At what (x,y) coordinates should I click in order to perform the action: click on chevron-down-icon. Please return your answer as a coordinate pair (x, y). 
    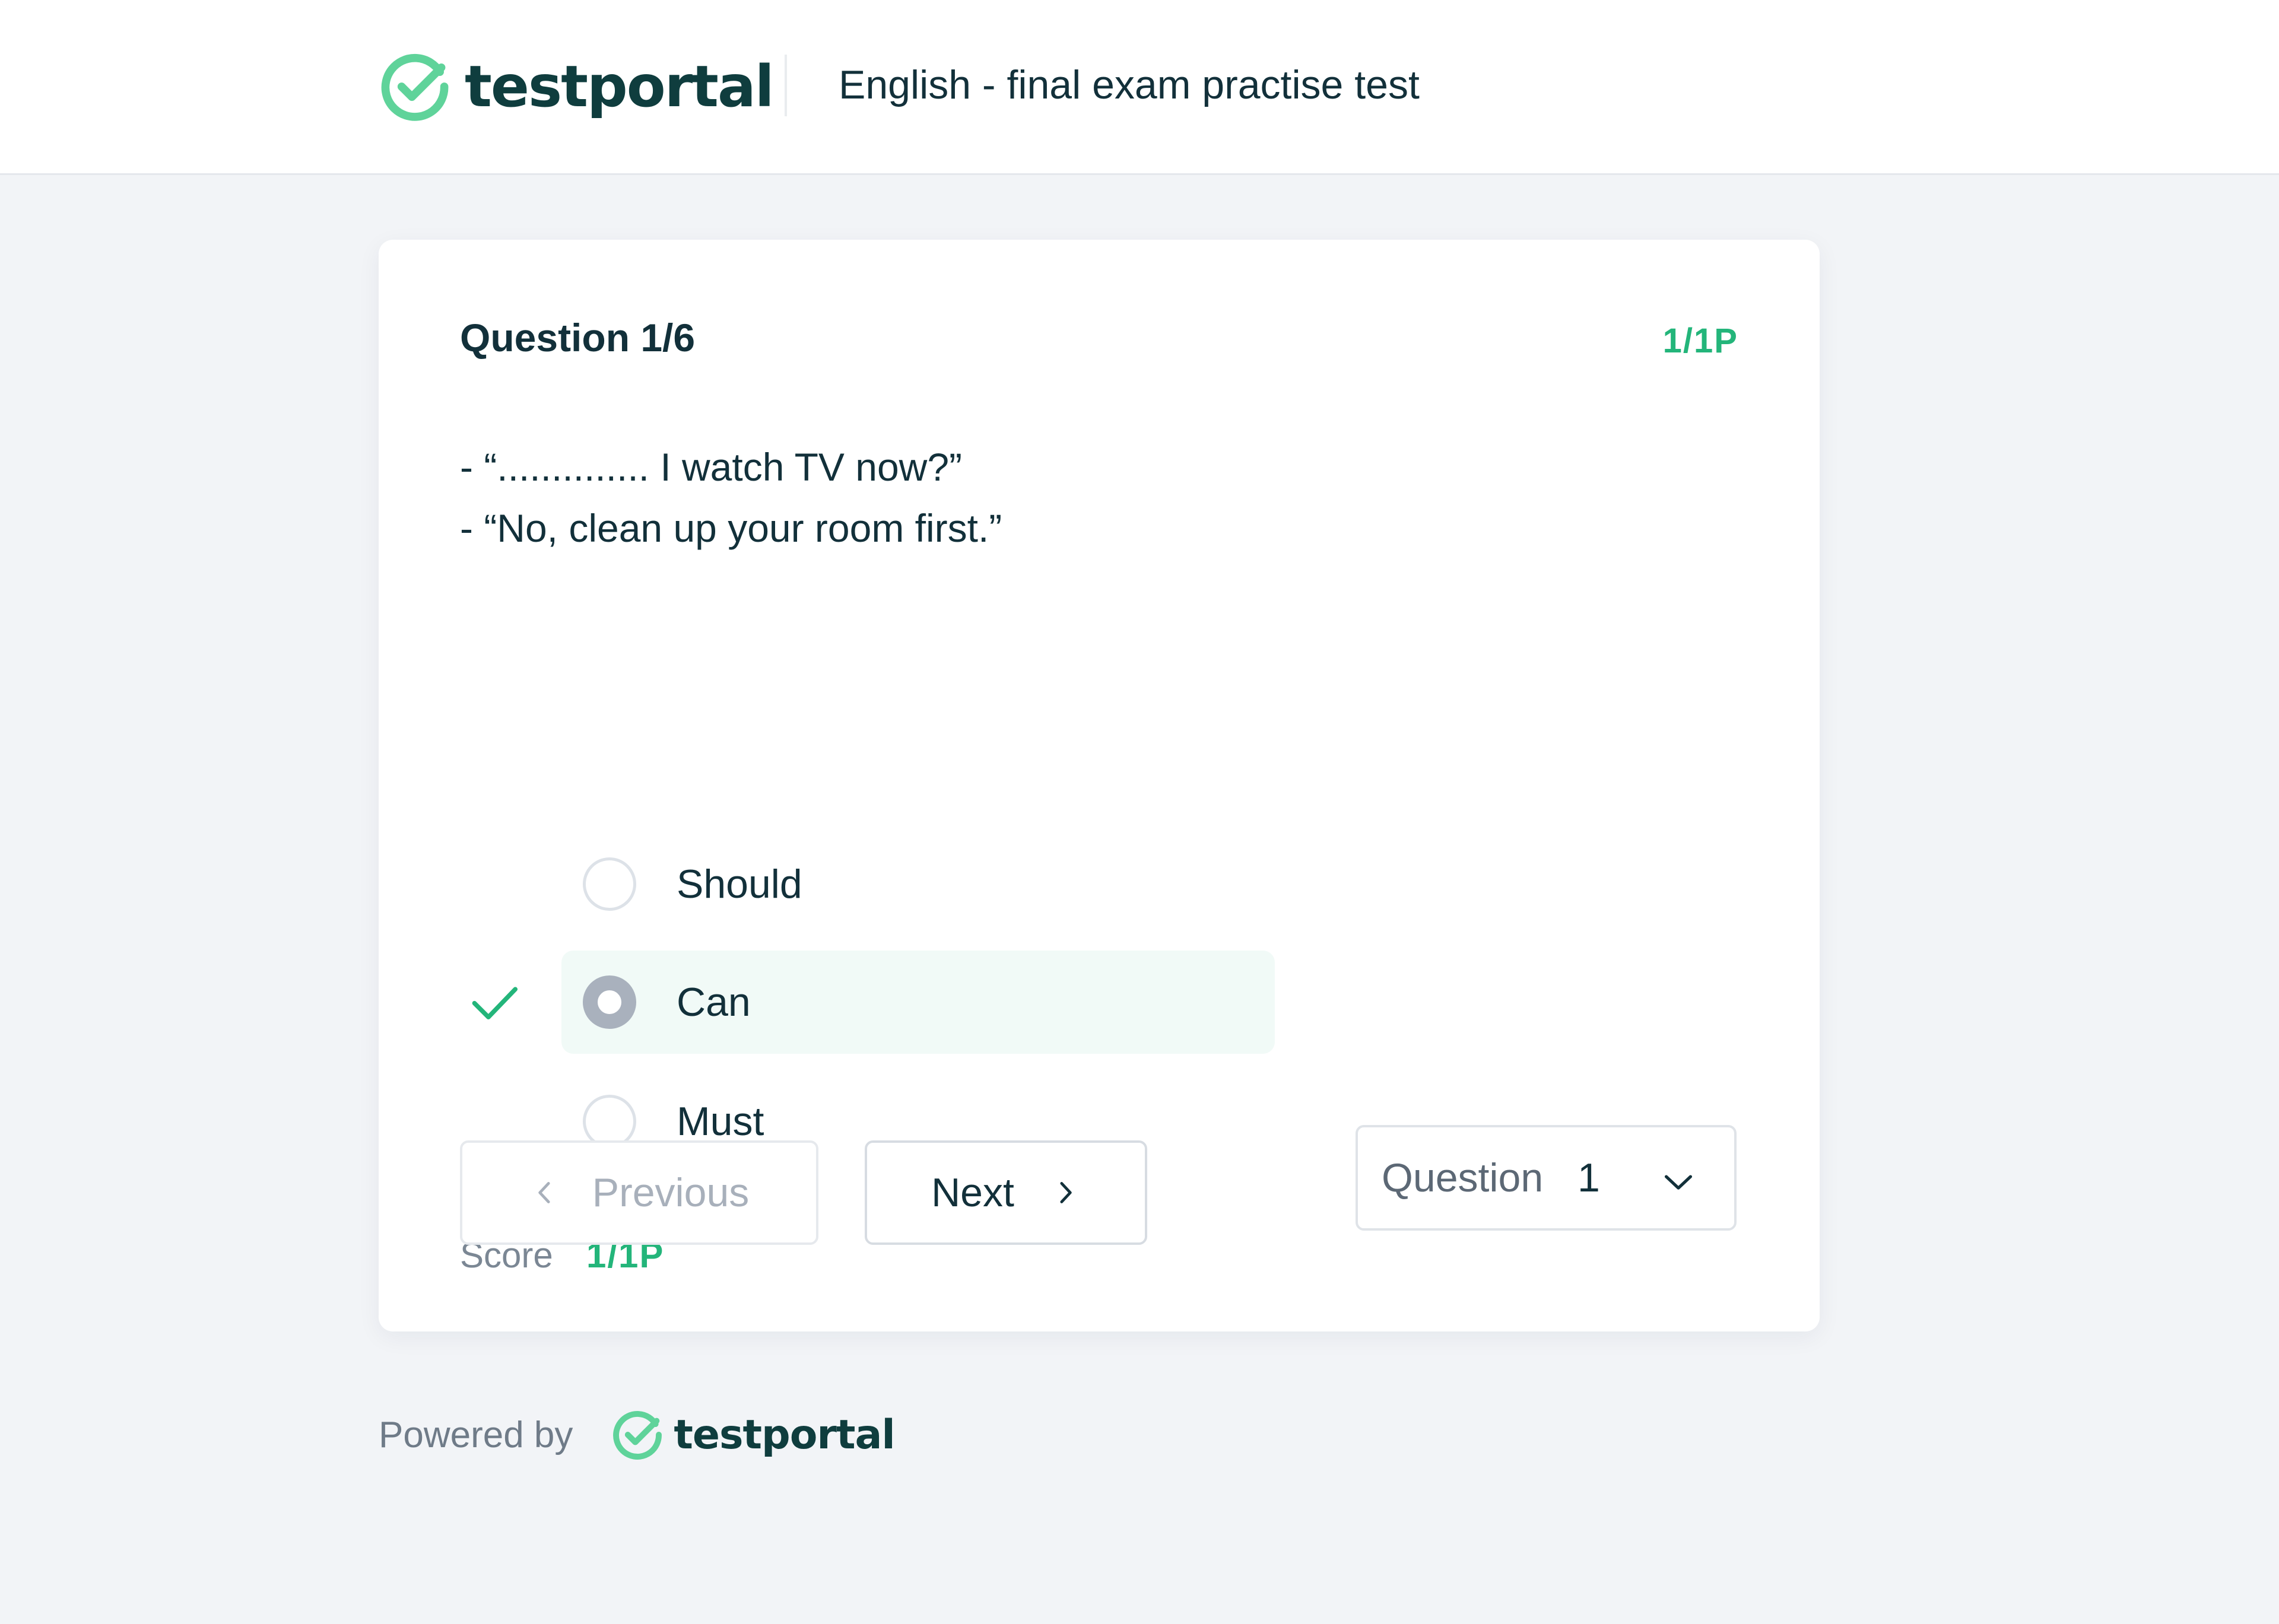
    Looking at the image, I should click on (1678, 1182).